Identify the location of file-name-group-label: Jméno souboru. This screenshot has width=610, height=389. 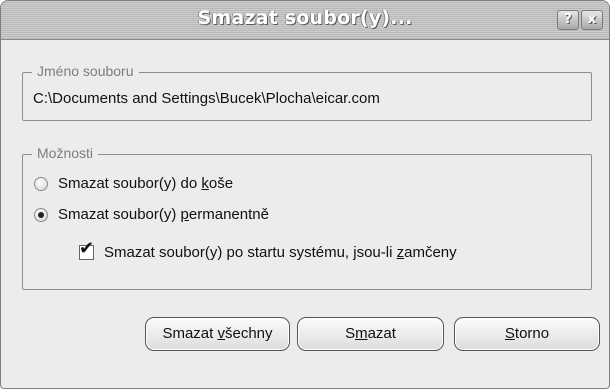
(85, 71).